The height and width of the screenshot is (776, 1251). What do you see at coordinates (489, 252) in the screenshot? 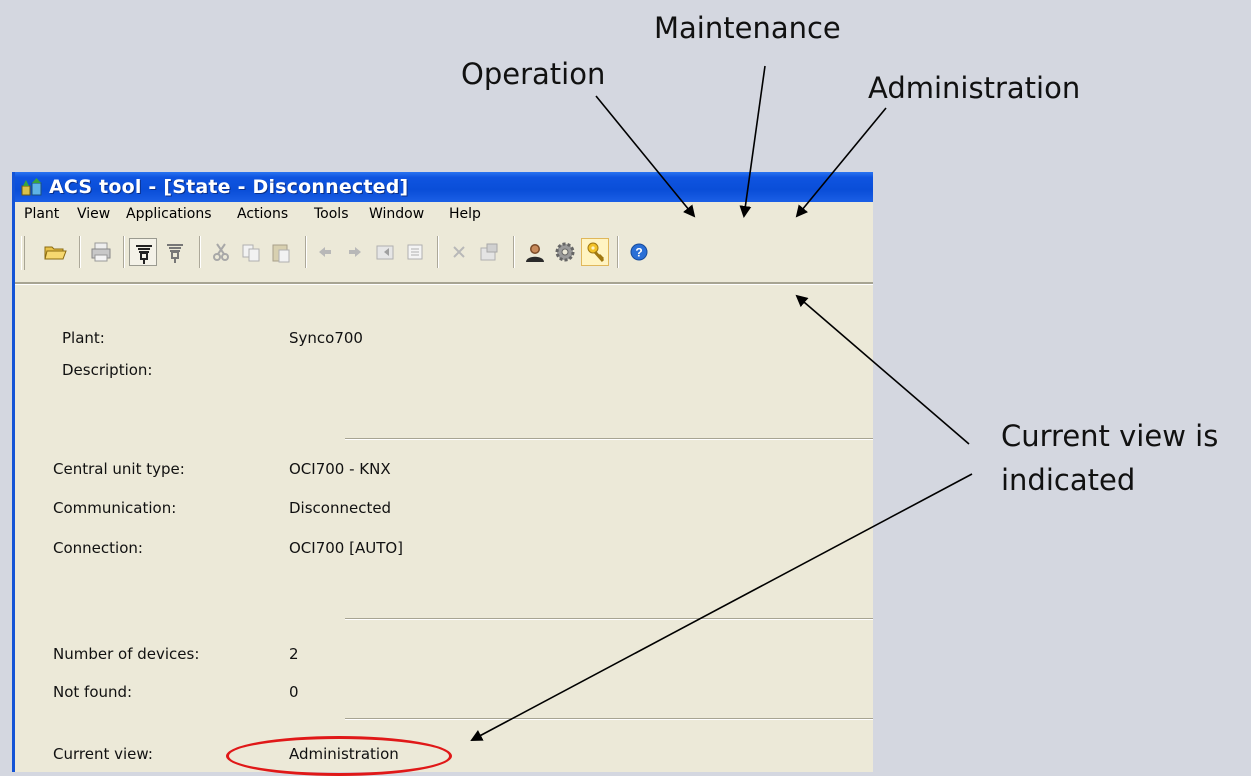
I see `properties-icon` at bounding box center [489, 252].